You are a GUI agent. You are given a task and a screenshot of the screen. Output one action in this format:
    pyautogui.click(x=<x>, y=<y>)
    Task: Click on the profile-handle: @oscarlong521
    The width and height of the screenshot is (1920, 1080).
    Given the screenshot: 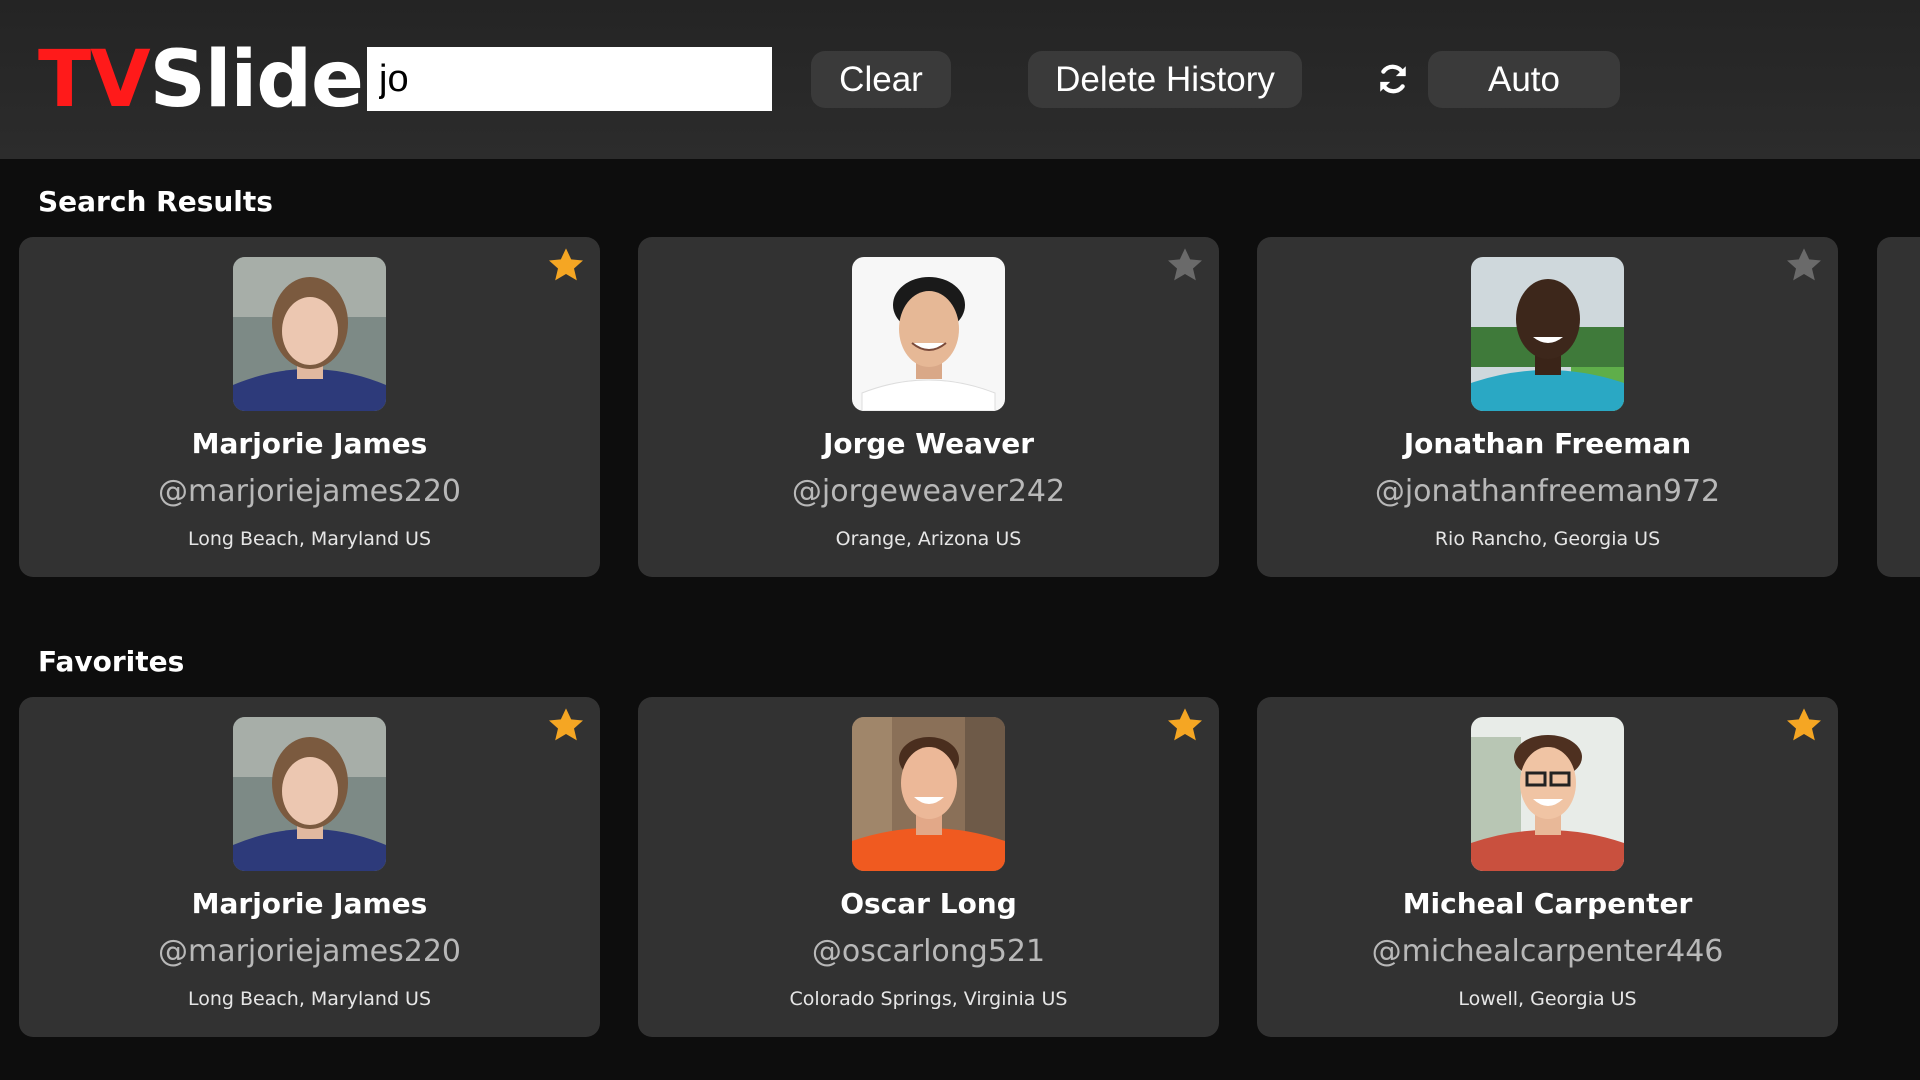 What is the action you would take?
    pyautogui.click(x=928, y=951)
    